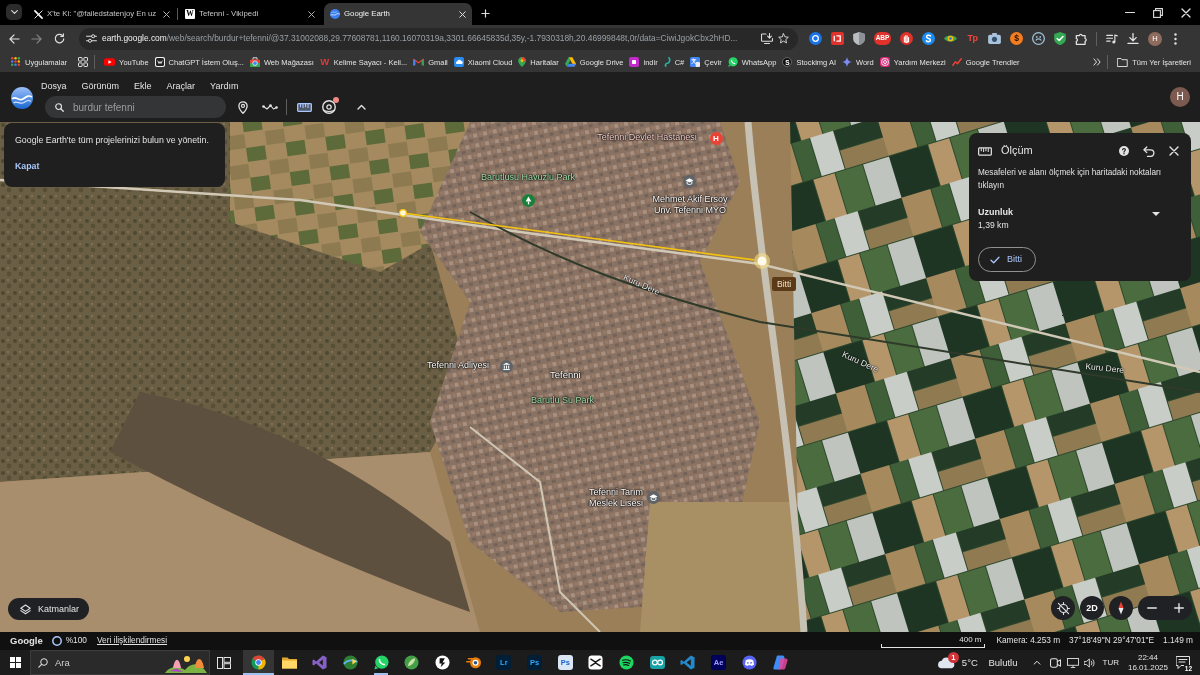  Describe the element at coordinates (43, 662) in the screenshot. I see `search-icon` at that location.